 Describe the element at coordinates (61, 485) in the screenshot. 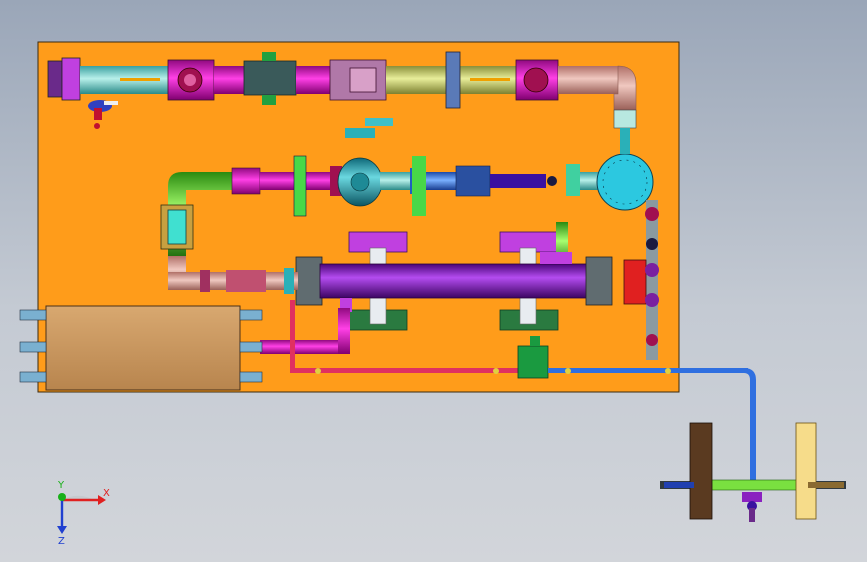

I see `axis-y-label: Y` at that location.